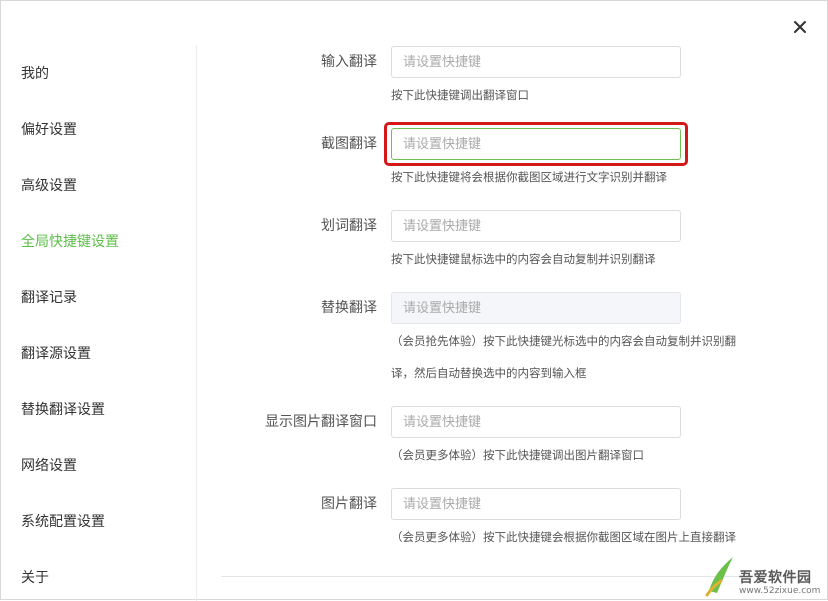 The width and height of the screenshot is (828, 601). I want to click on watermark: 吾爱软件园 www.52zixue.com, so click(764, 573).